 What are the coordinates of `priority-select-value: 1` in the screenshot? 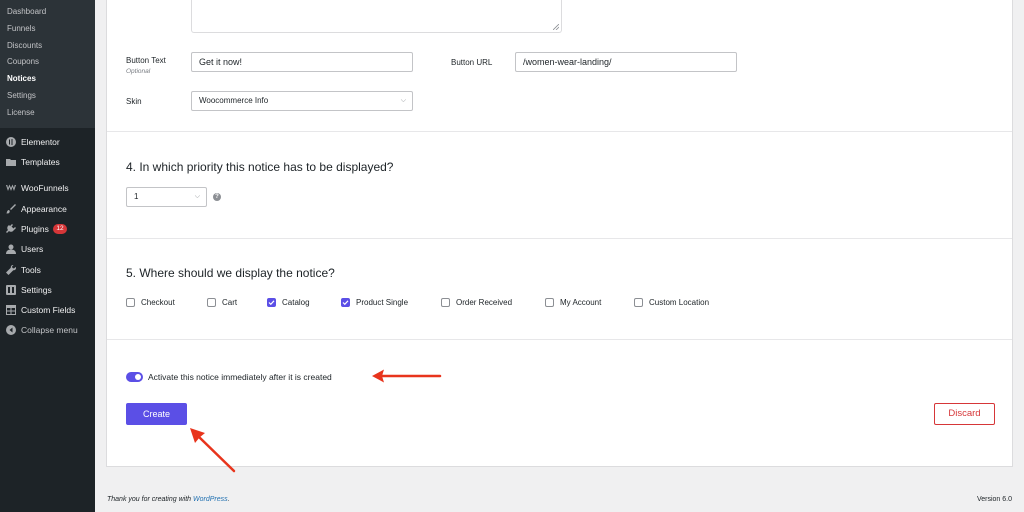 It's located at (136, 196).